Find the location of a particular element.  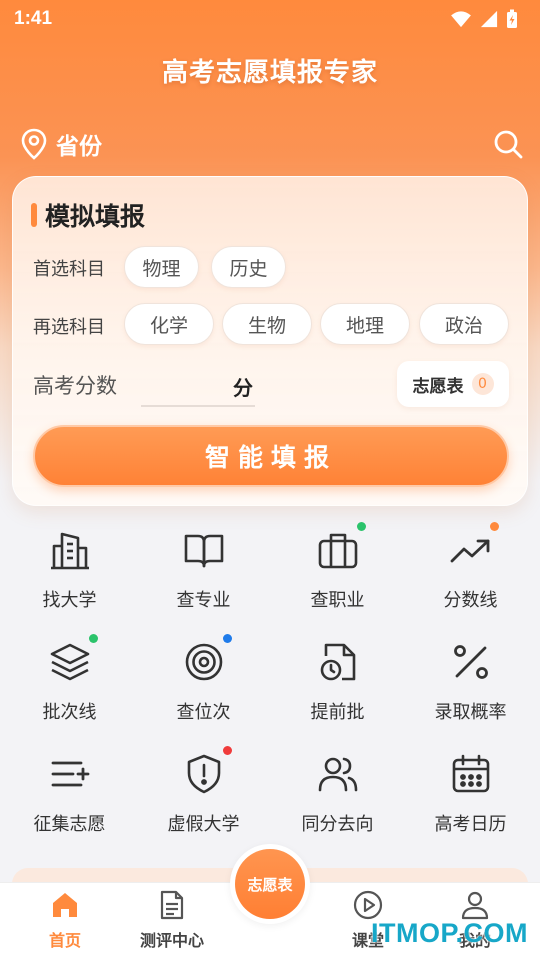

grid-label: 高考日历 is located at coordinates (470, 824).